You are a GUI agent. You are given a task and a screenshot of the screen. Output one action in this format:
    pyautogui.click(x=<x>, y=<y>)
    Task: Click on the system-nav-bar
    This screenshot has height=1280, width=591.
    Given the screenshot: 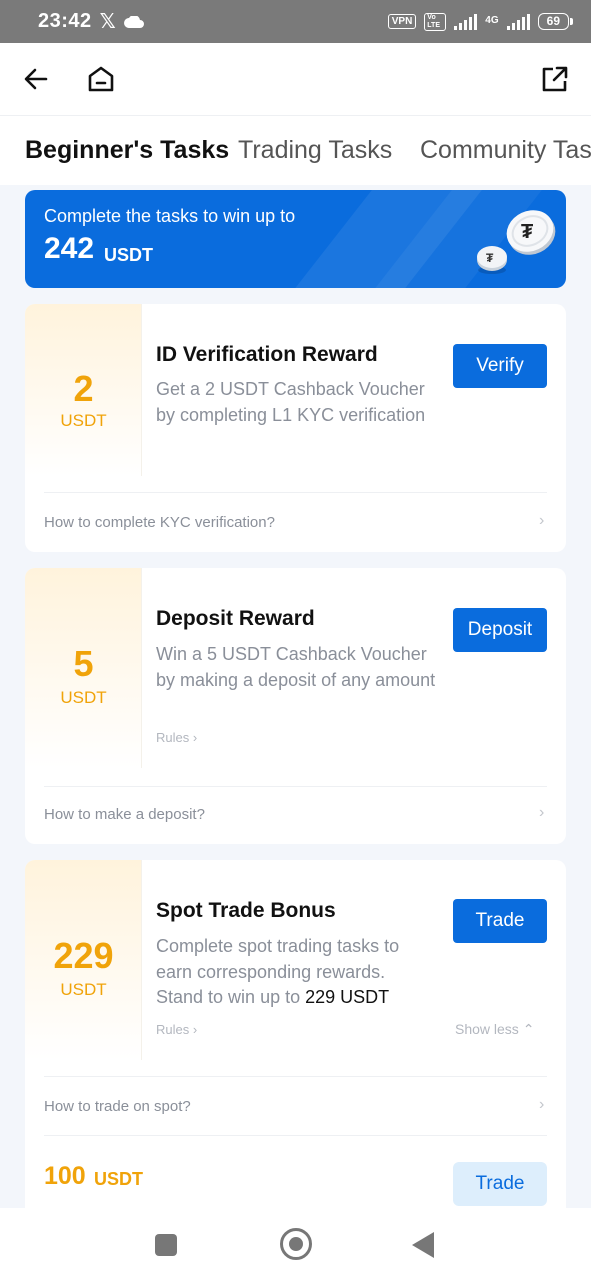 What is the action you would take?
    pyautogui.click(x=295, y=1244)
    